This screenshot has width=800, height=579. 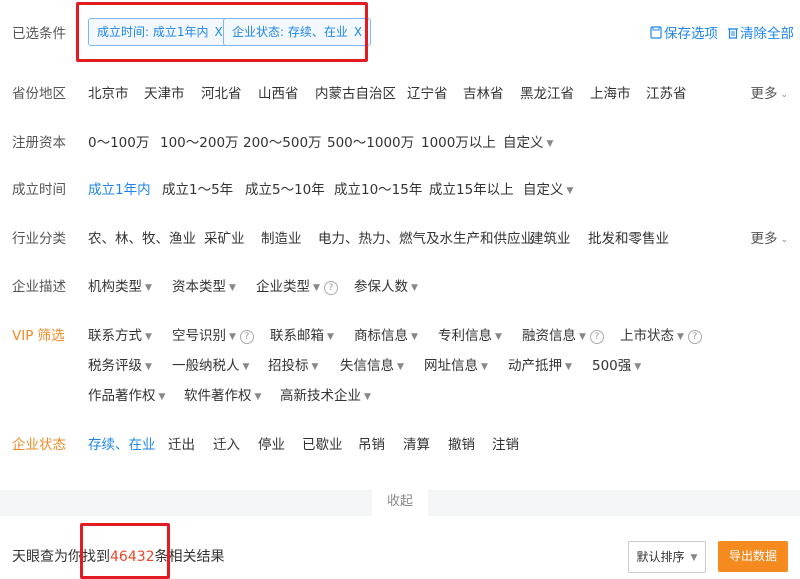 What do you see at coordinates (656, 32) in the screenshot?
I see `save-icon` at bounding box center [656, 32].